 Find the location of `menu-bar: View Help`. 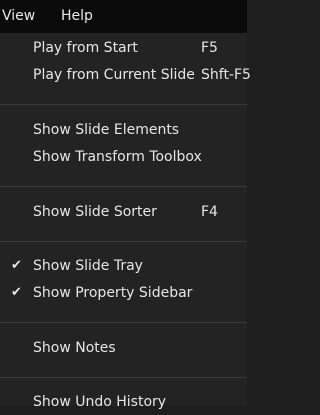

menu-bar: View Help is located at coordinates (123, 16).